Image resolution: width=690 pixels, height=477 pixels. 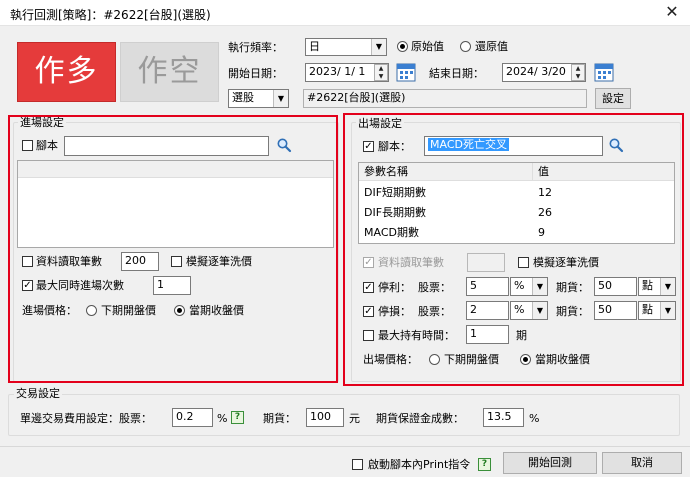 I want to click on end-date-value: 2024/ 3/20, so click(x=536, y=71).